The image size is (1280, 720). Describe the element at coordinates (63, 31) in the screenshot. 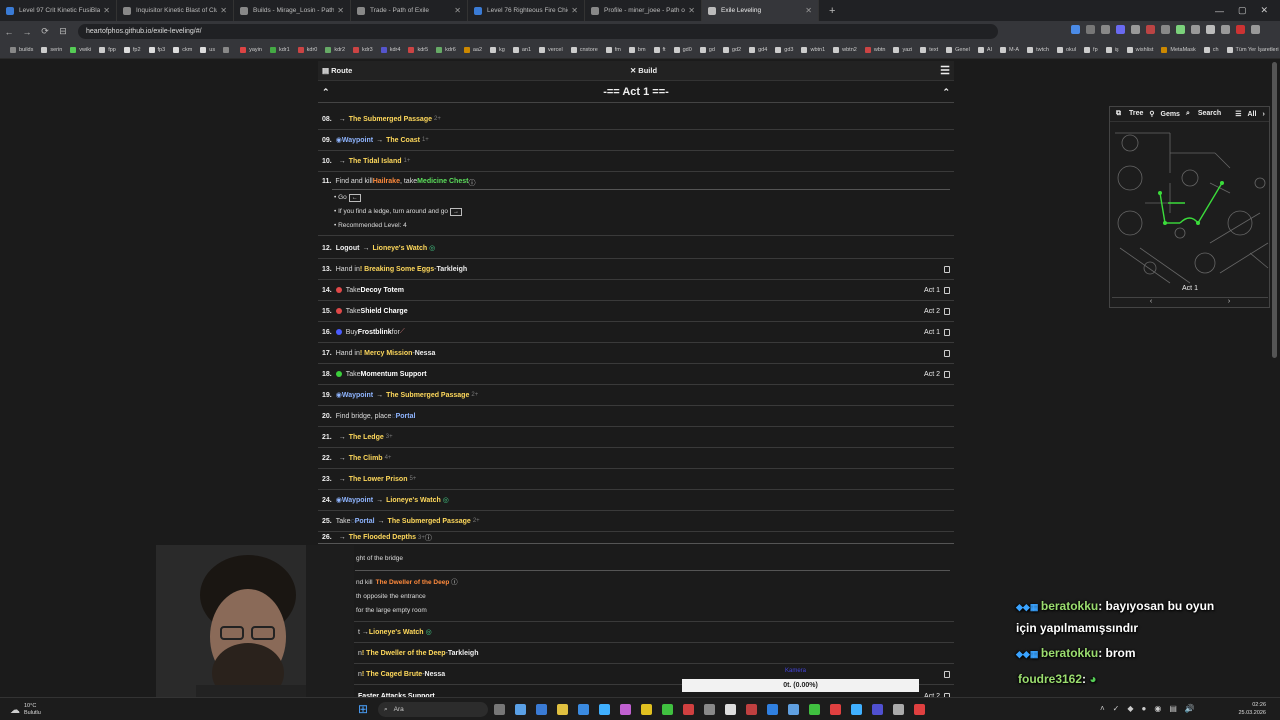

I see `site-info-icon: ⊟` at that location.